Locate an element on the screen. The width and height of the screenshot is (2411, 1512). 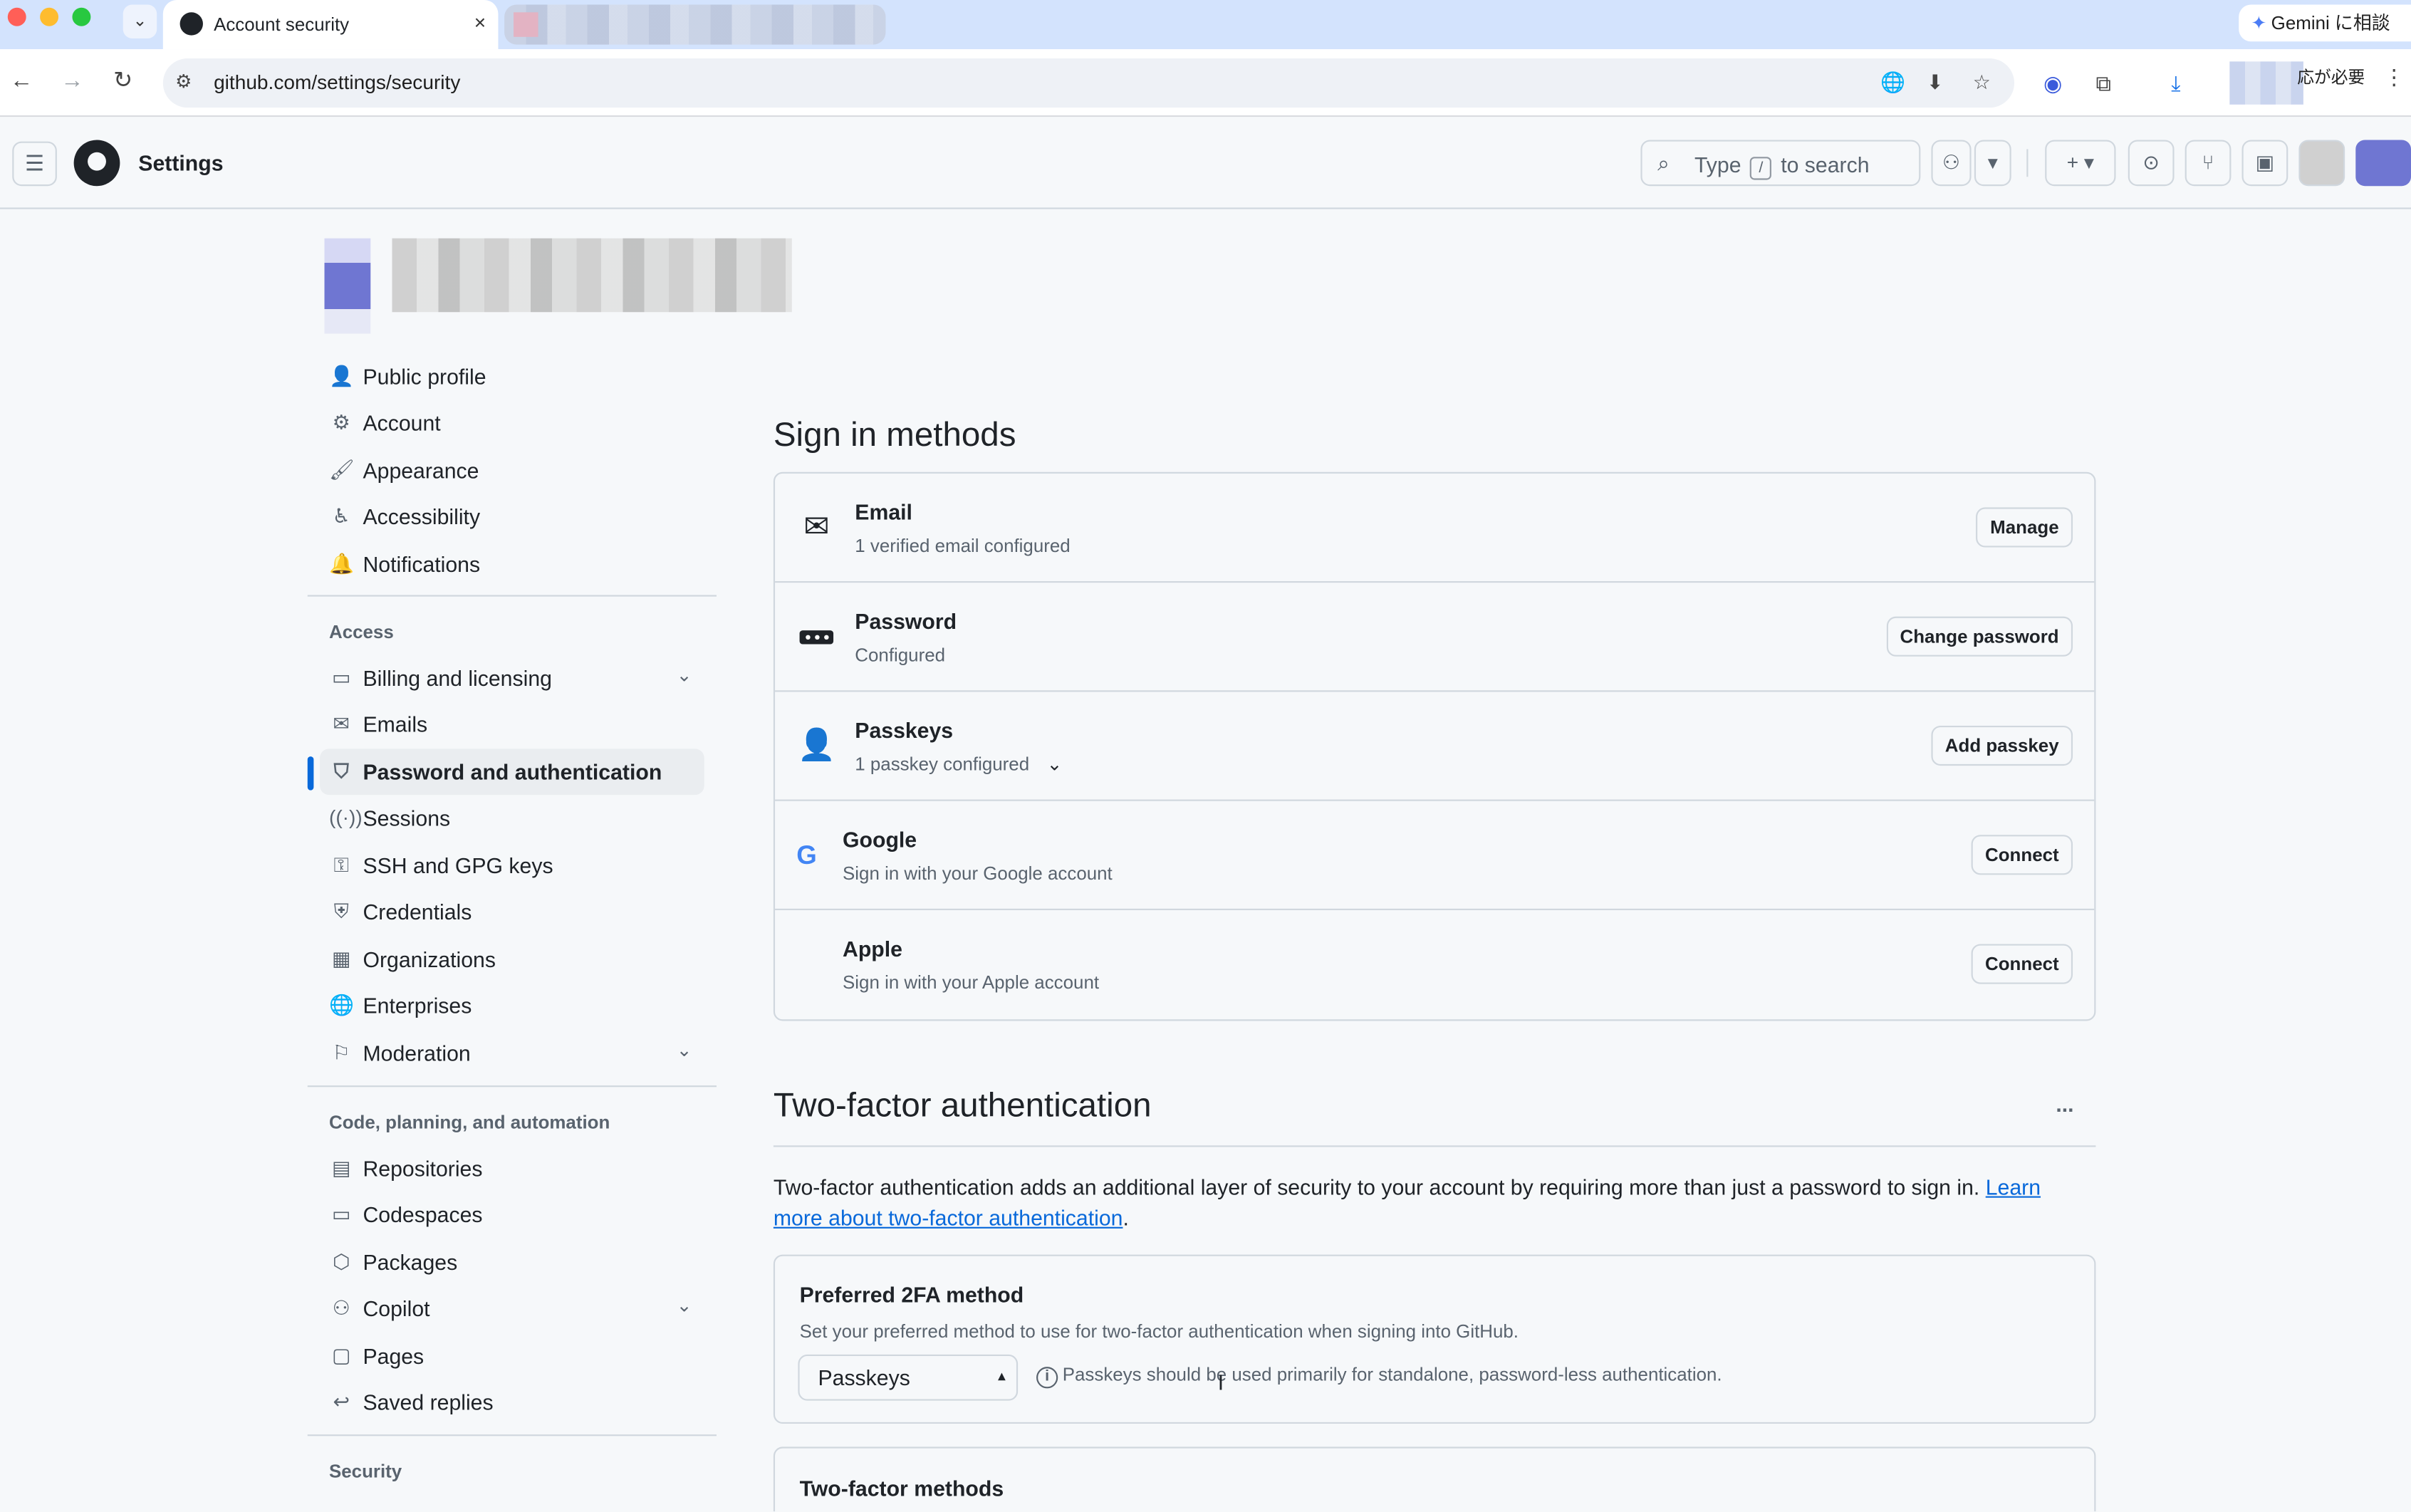
tab-title: Account security is located at coordinates (282, 25).